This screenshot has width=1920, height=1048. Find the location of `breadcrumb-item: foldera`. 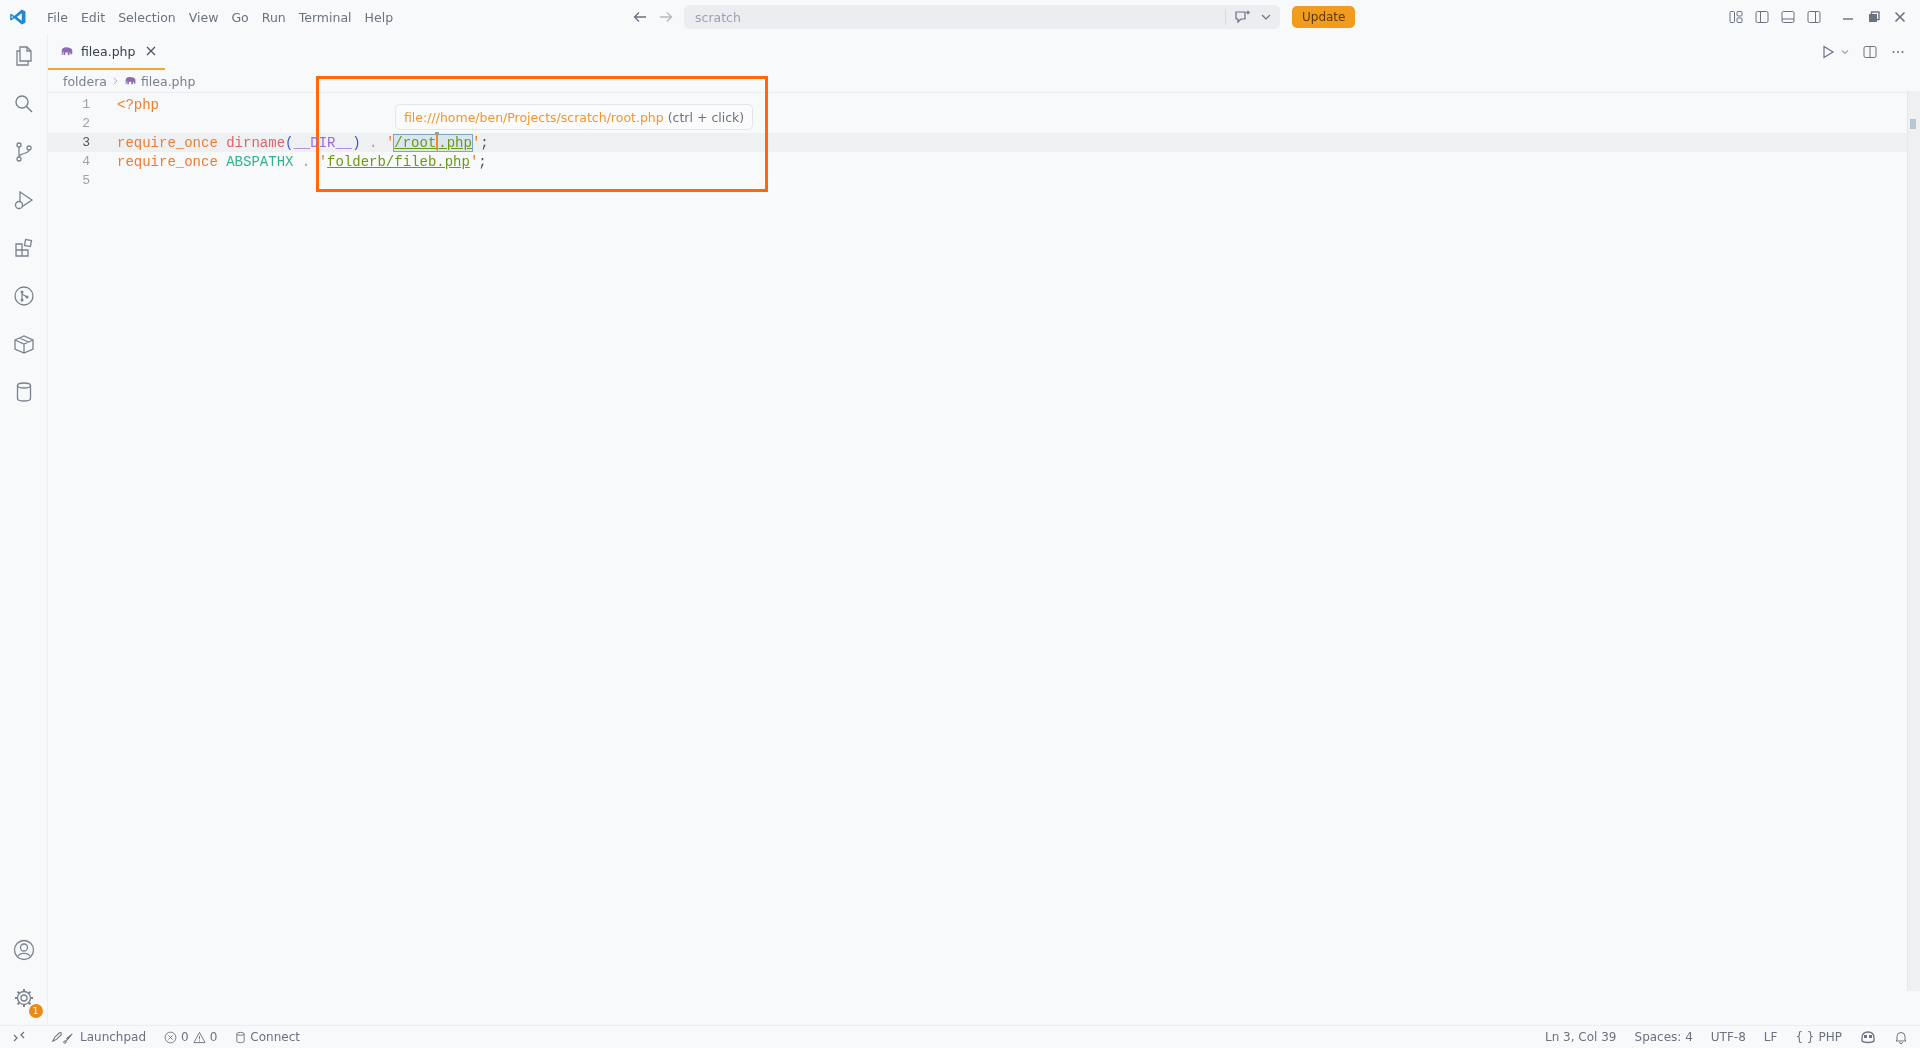

breadcrumb-item: foldera is located at coordinates (85, 81).